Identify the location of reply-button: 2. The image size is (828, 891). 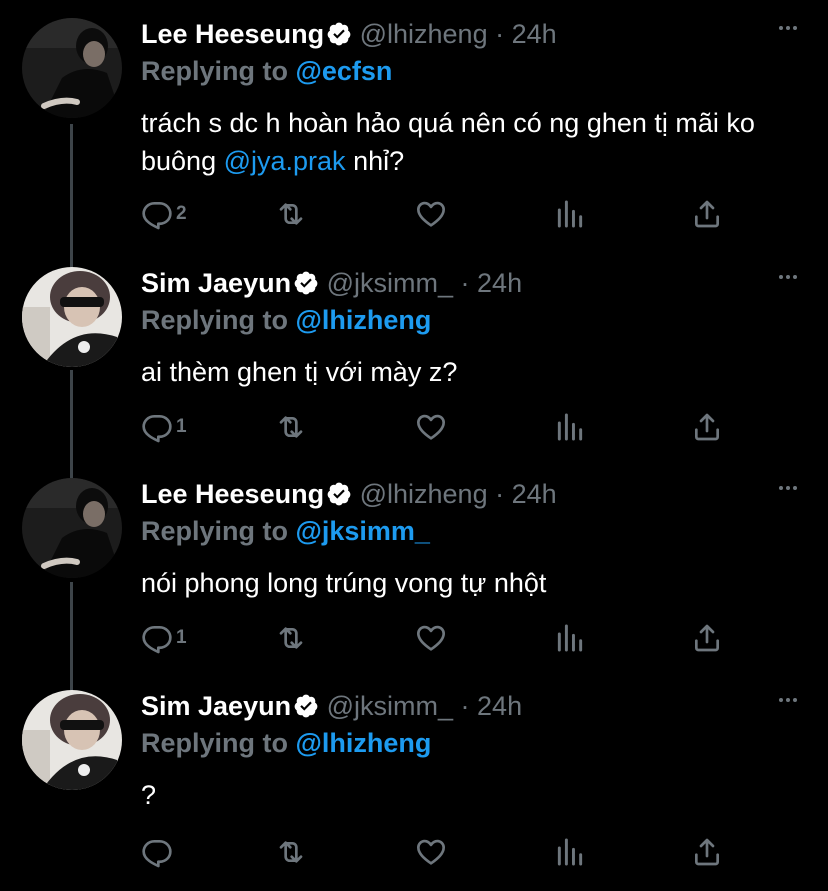
(164, 214).